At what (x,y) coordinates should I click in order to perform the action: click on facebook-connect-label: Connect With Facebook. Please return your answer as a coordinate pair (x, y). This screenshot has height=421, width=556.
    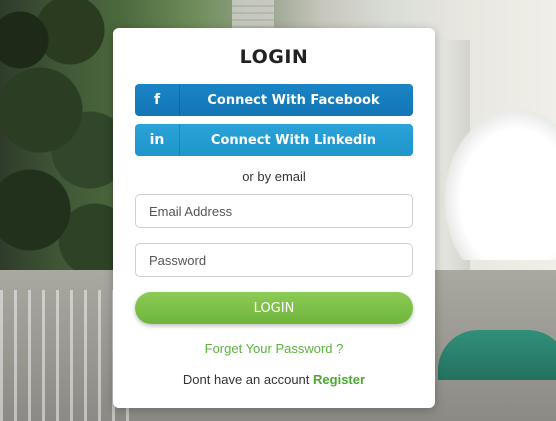
    Looking at the image, I should click on (293, 100).